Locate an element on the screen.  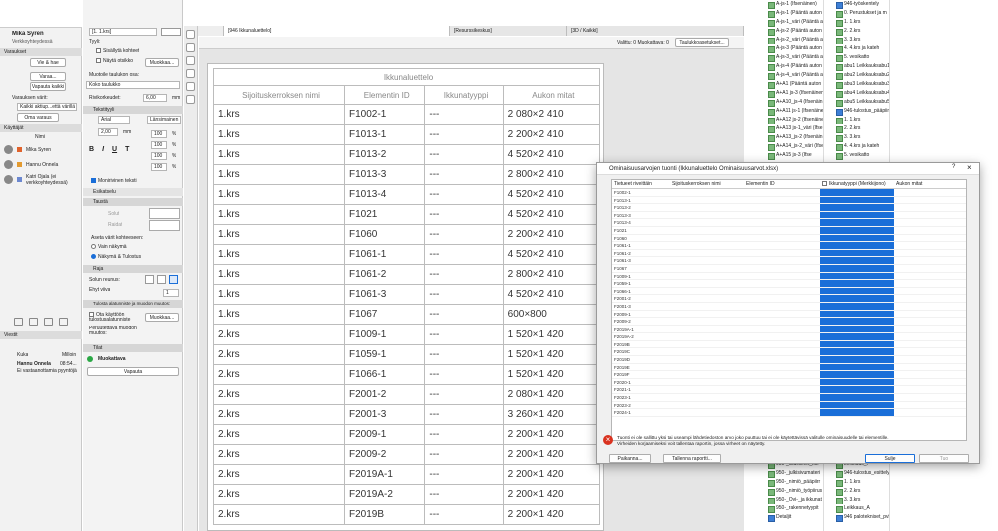
table-cell: 1 520×1 420 is located at coordinates (551, 374).